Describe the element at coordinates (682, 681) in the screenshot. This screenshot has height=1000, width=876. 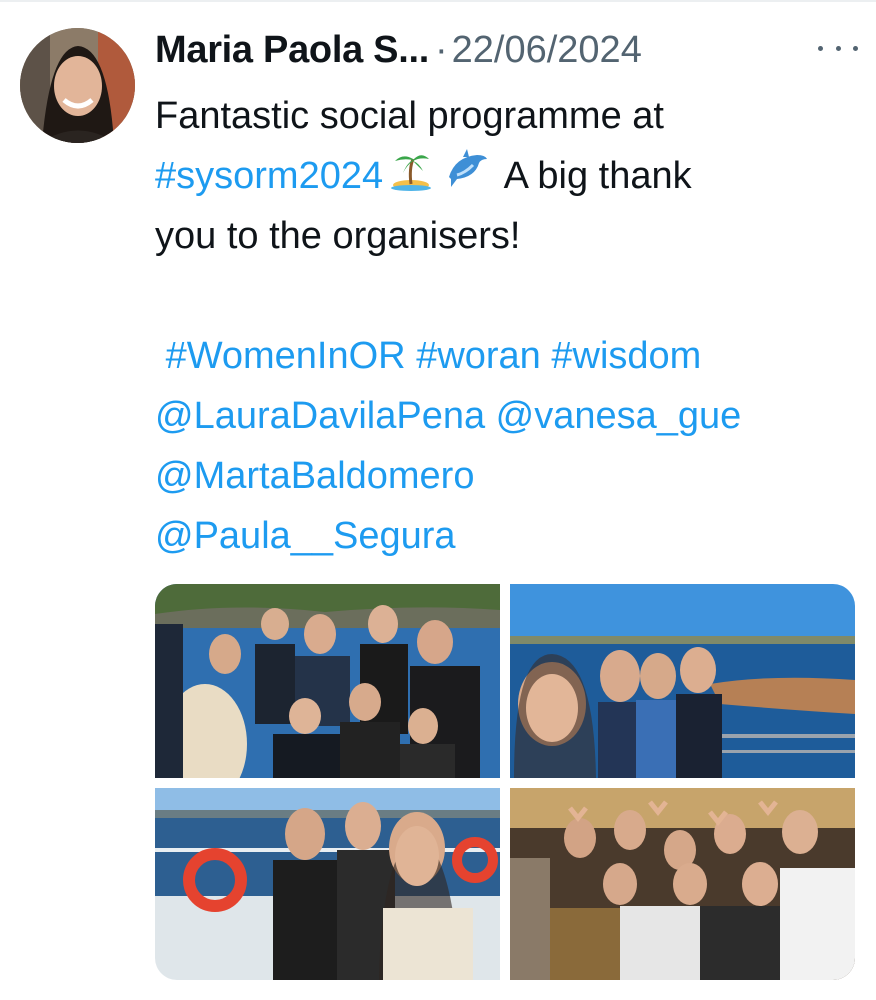
I see `photo-selfie-sea` at that location.